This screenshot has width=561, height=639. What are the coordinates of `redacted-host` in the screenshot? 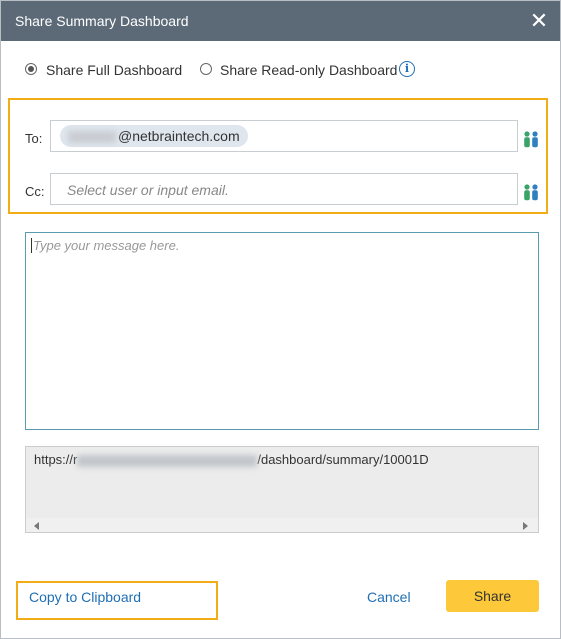 It's located at (167, 460).